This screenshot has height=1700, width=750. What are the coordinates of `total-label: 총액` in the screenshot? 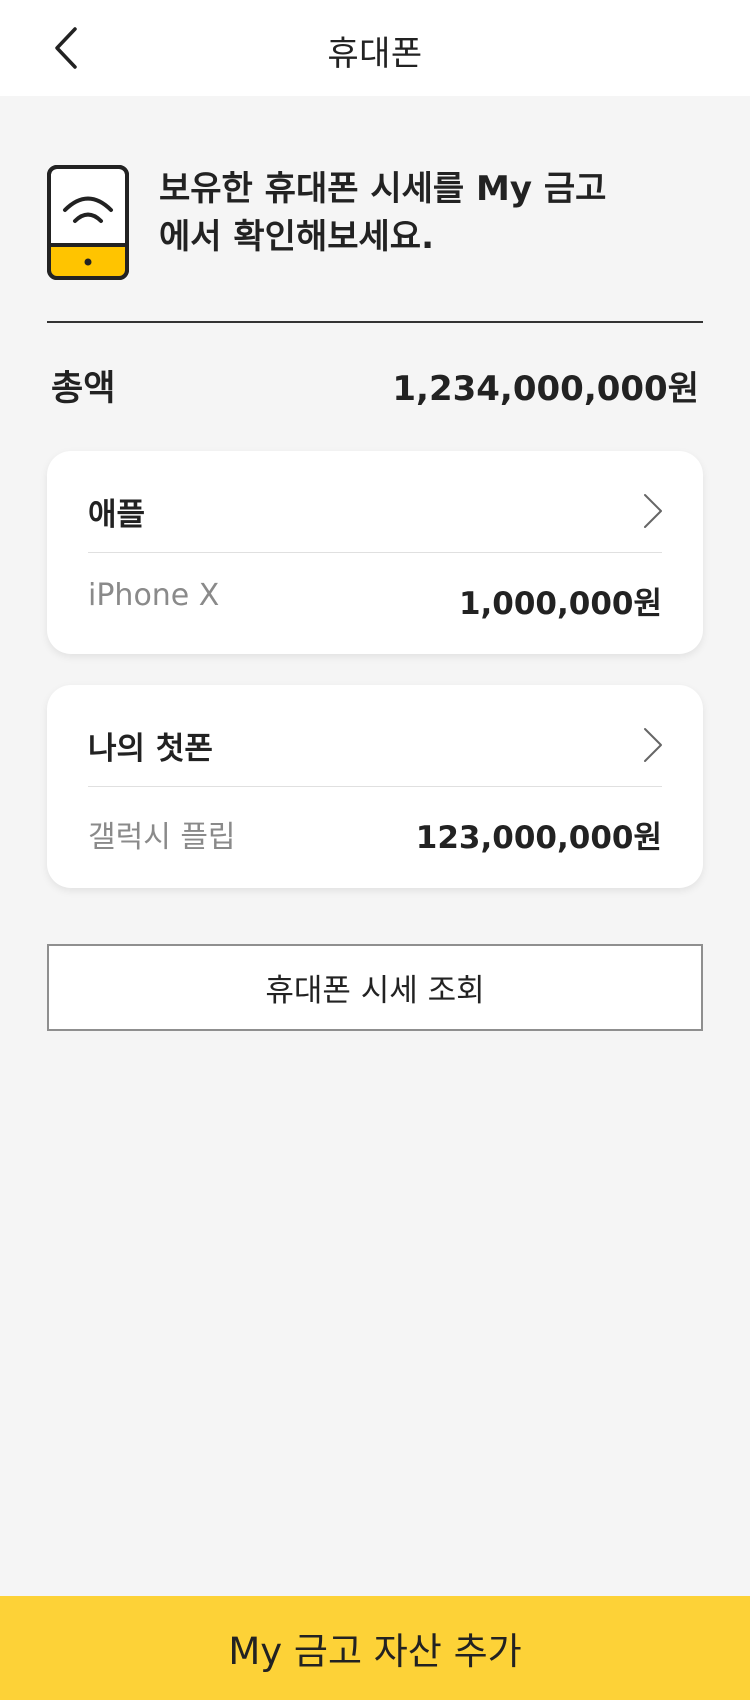 It's located at (83, 388).